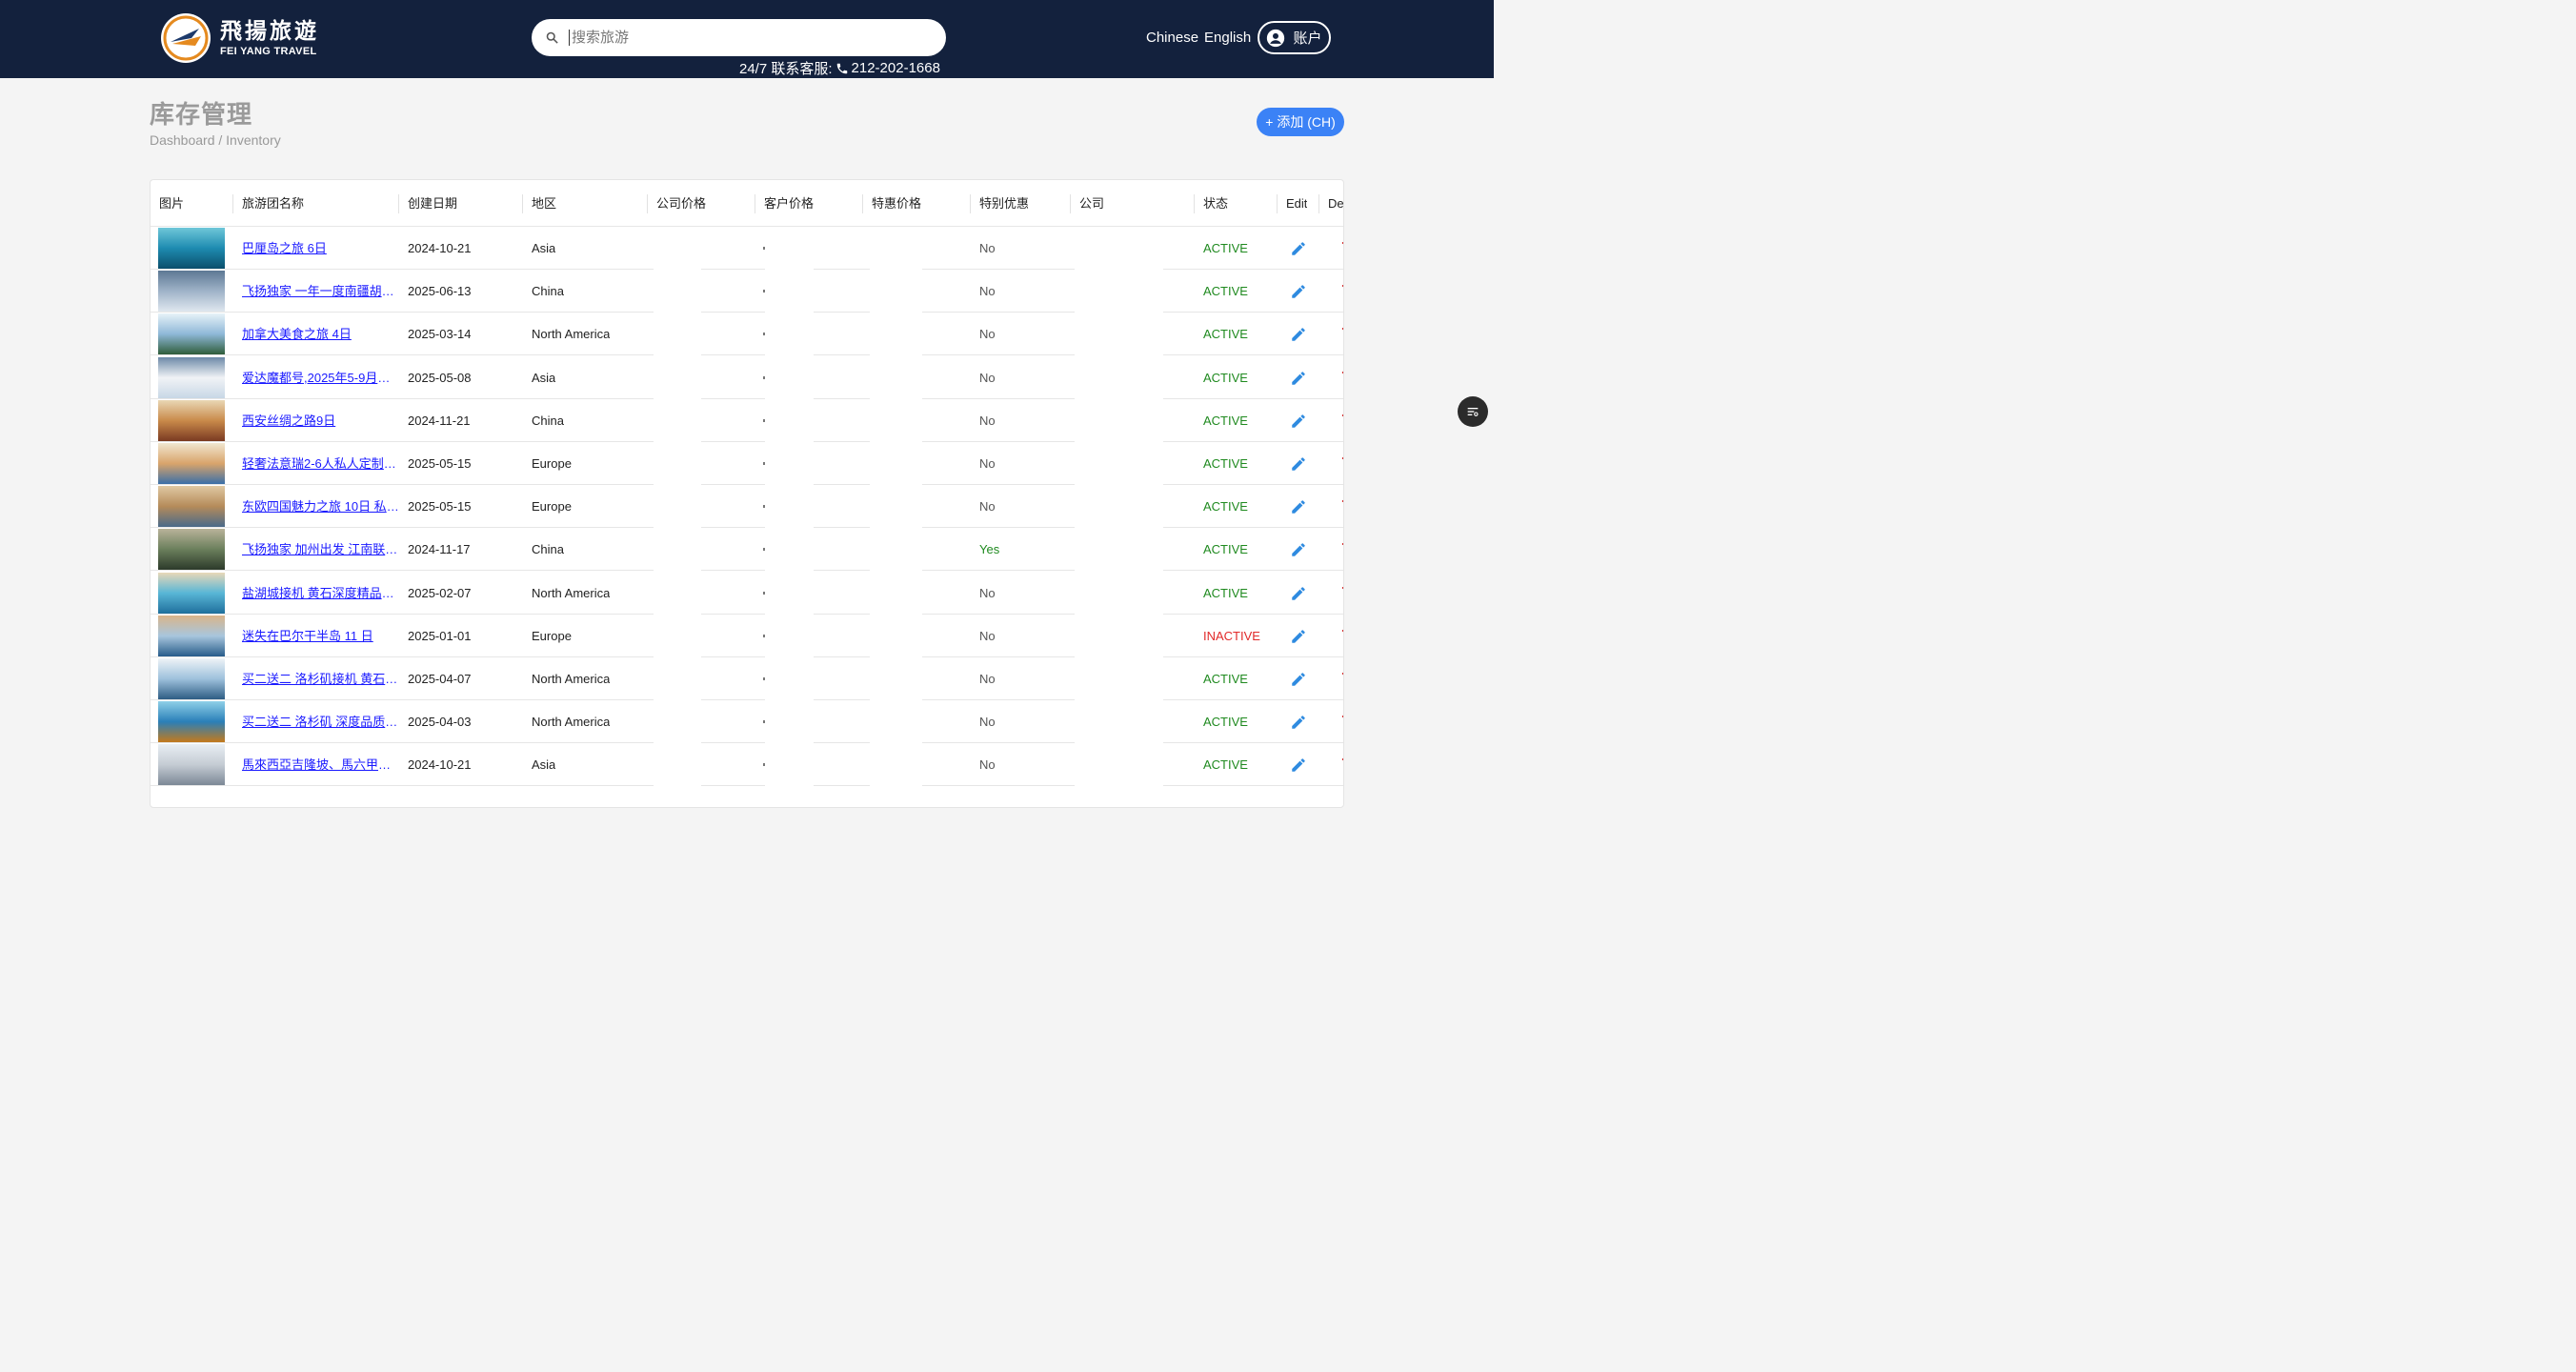 The height and width of the screenshot is (1372, 2576). What do you see at coordinates (897, 203) in the screenshot?
I see `col-special-price-header: 特惠价格` at bounding box center [897, 203].